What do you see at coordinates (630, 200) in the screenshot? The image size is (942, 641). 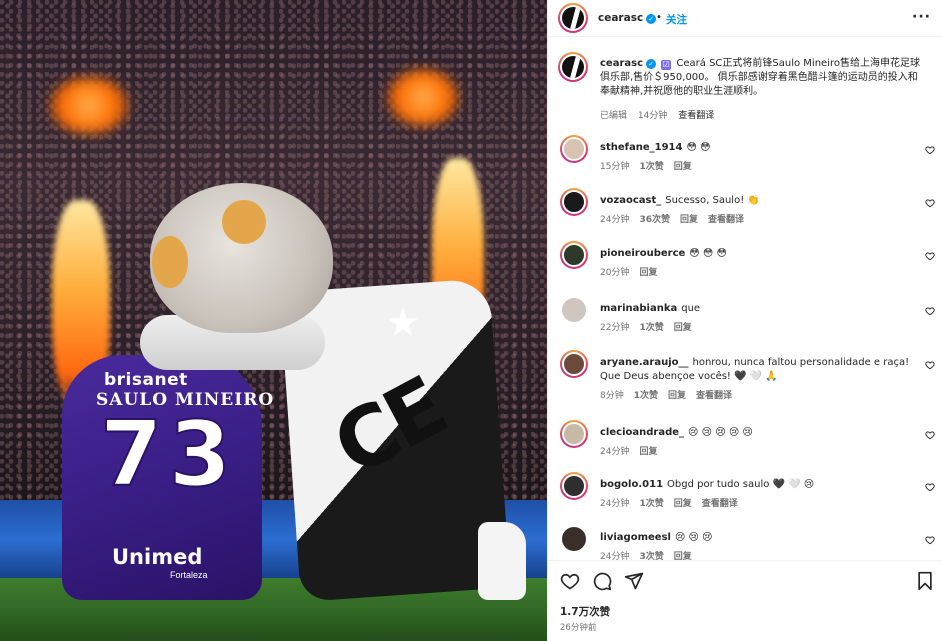 I see `commenter-username: vozaocast_` at bounding box center [630, 200].